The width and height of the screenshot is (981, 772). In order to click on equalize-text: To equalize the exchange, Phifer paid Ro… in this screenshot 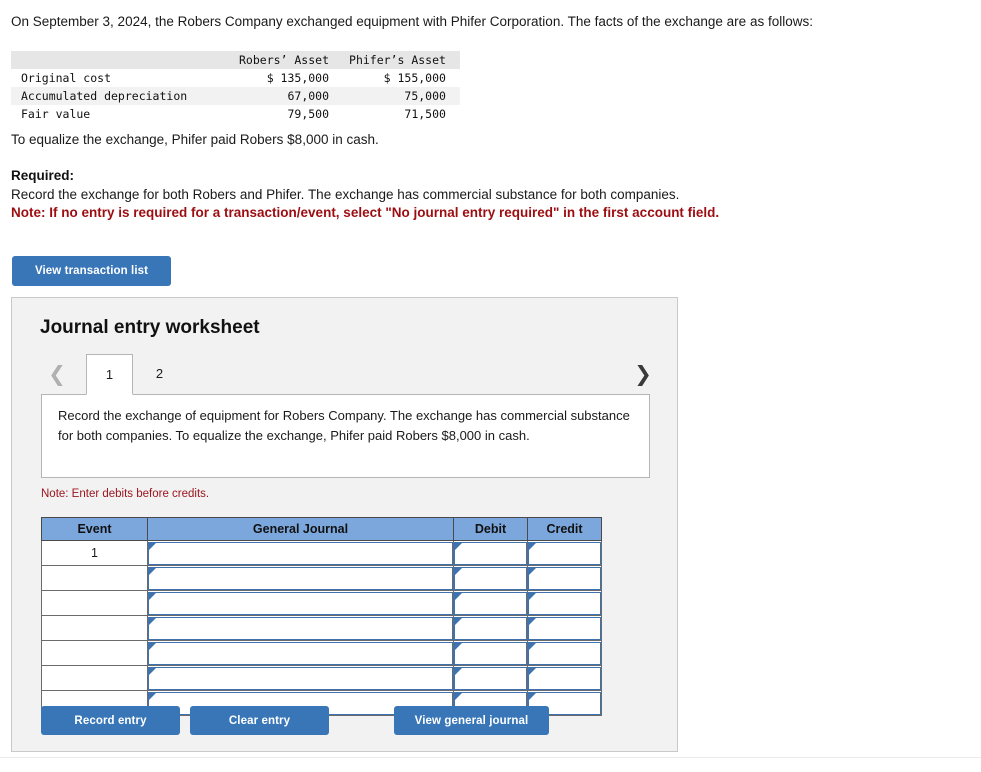, I will do `click(195, 139)`.